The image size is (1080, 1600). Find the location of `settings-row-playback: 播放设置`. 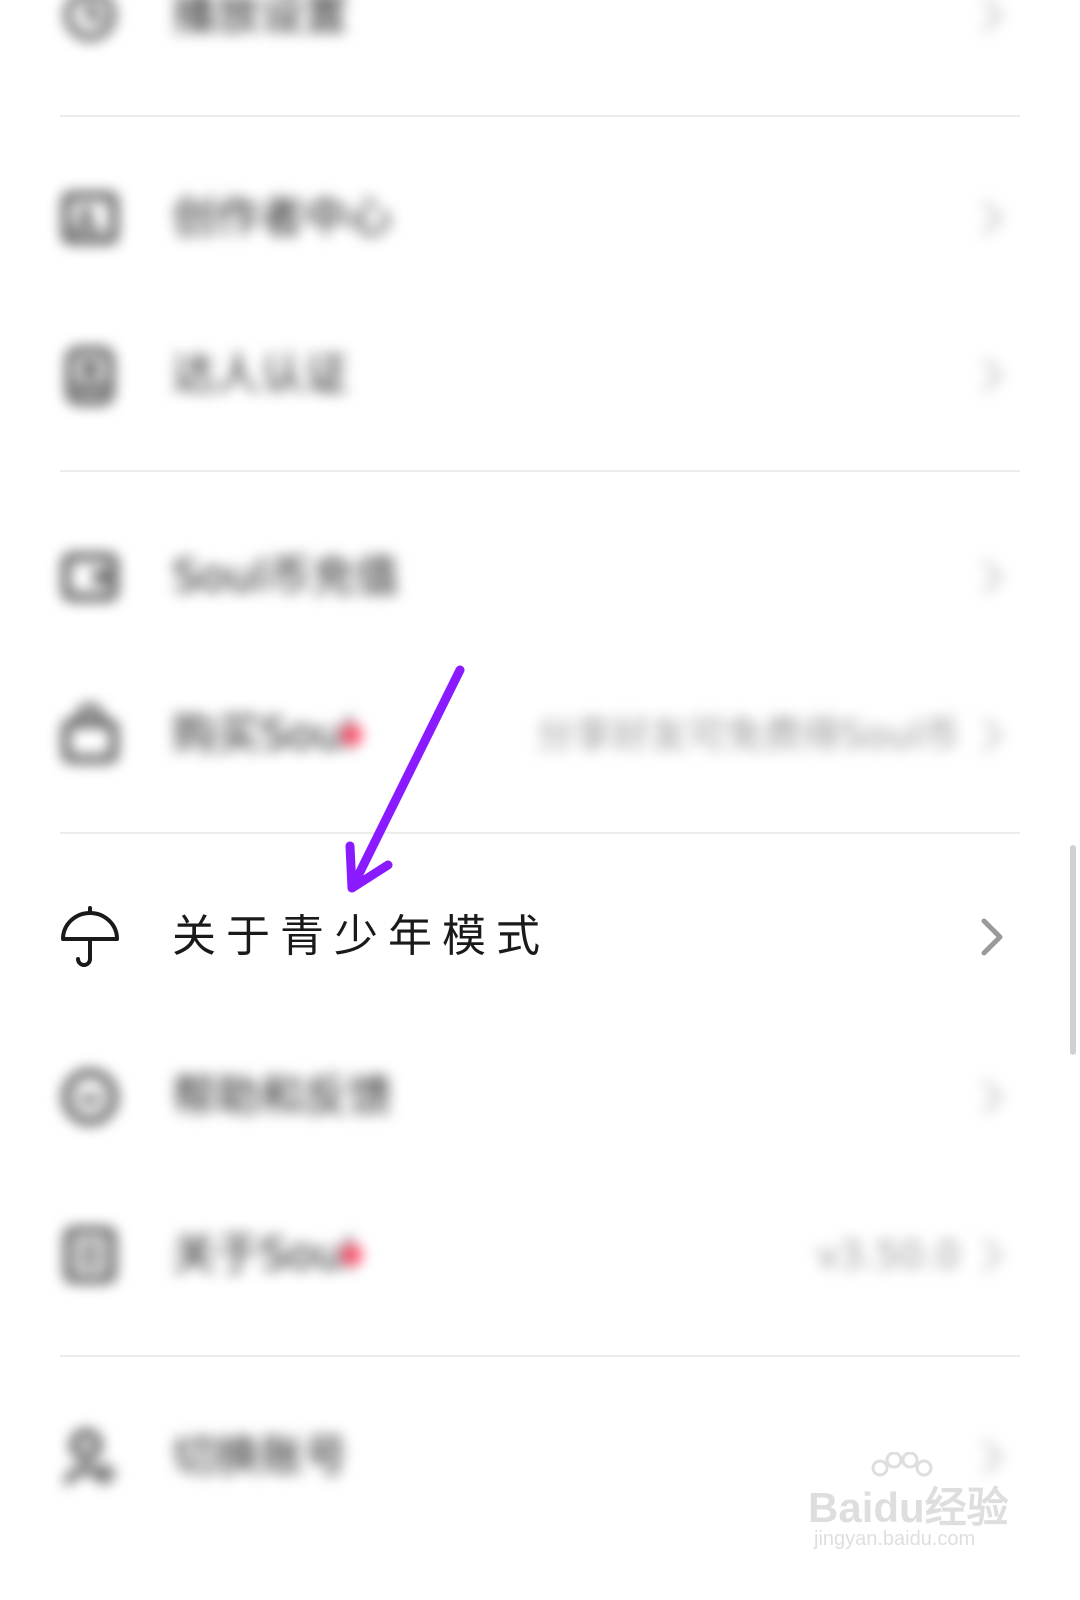

settings-row-playback: 播放设置 is located at coordinates (540, 37).